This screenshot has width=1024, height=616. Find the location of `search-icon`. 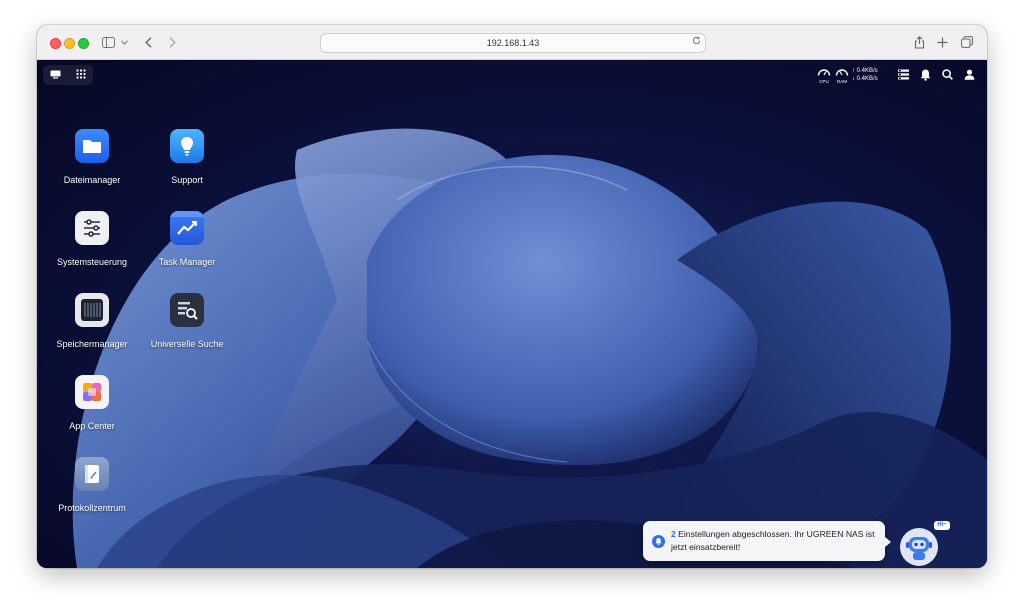

search-icon is located at coordinates (947, 76).